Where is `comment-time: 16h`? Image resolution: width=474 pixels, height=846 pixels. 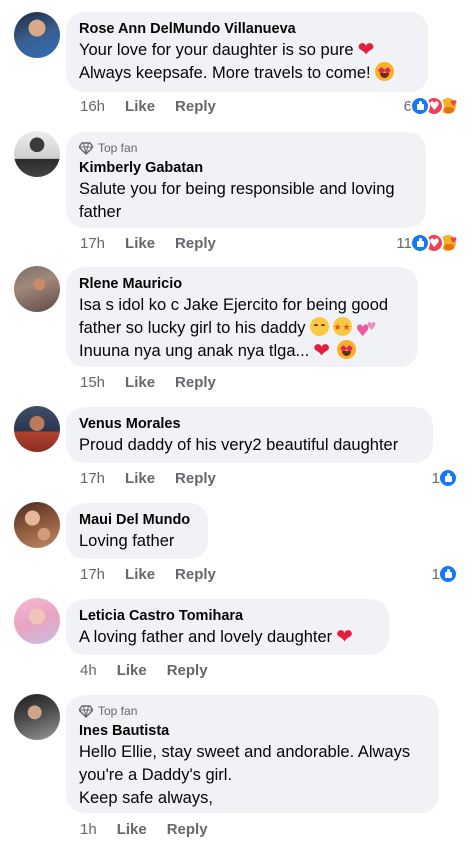
comment-time: 16h is located at coordinates (92, 106).